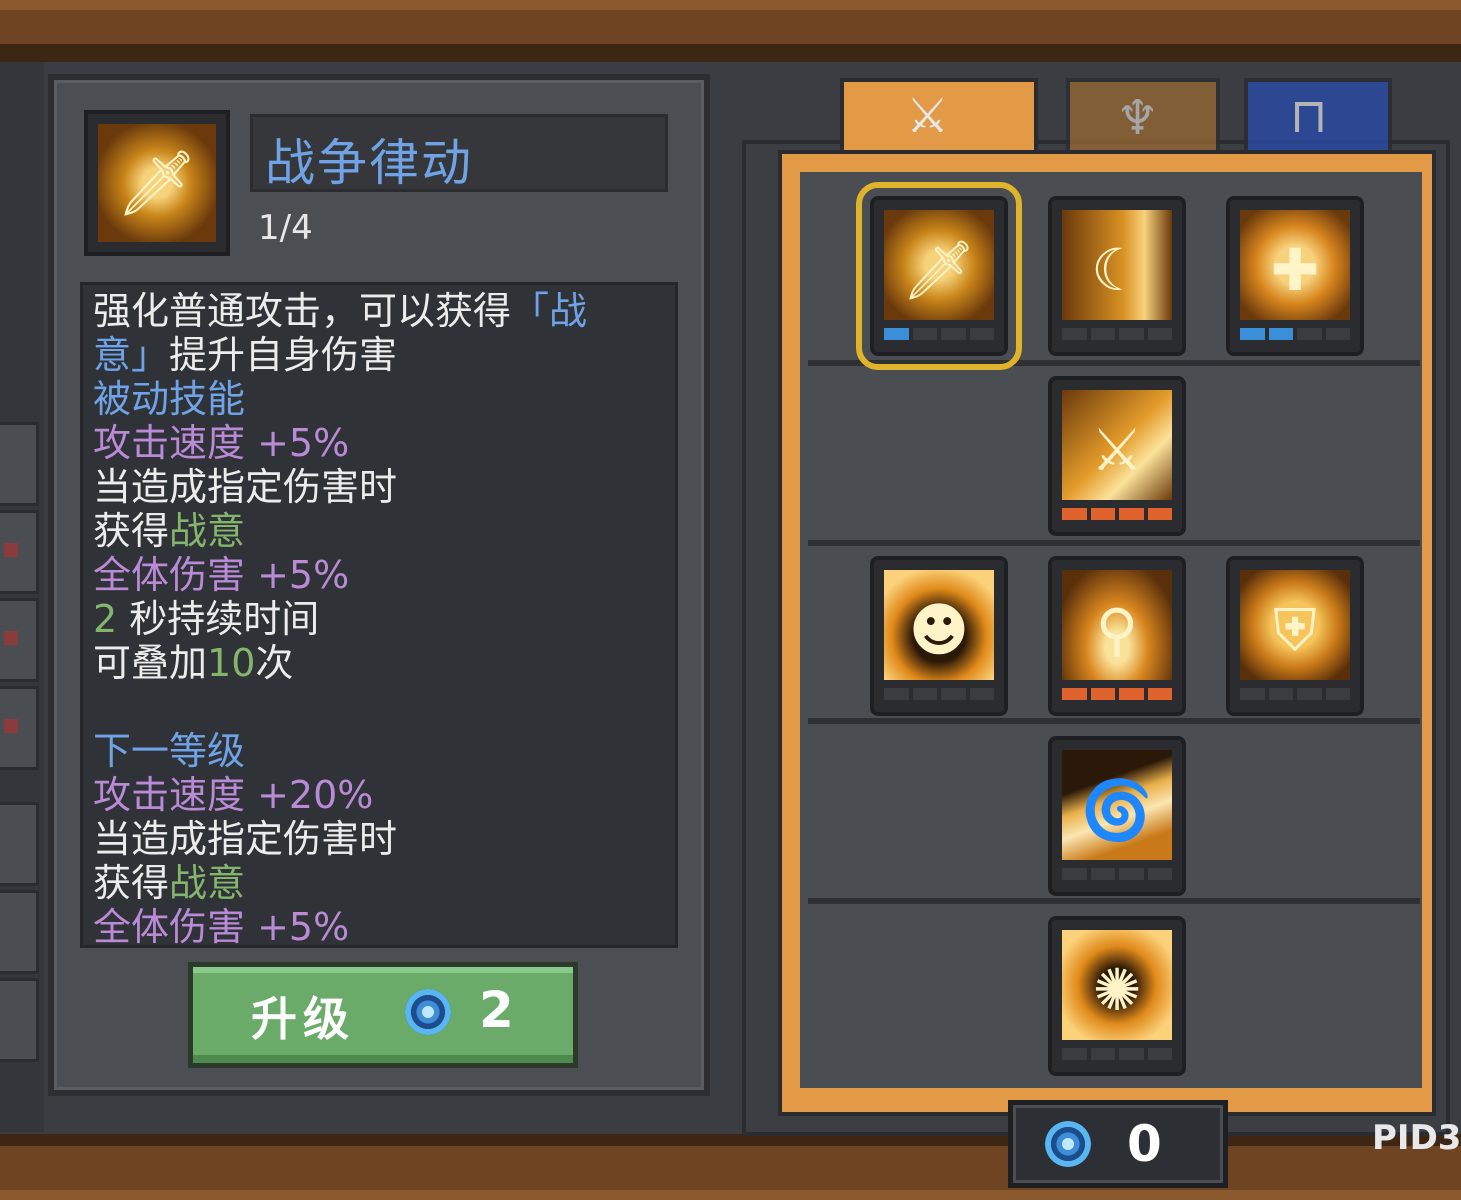  I want to click on description-line: 可叠加10次, so click(193, 663).